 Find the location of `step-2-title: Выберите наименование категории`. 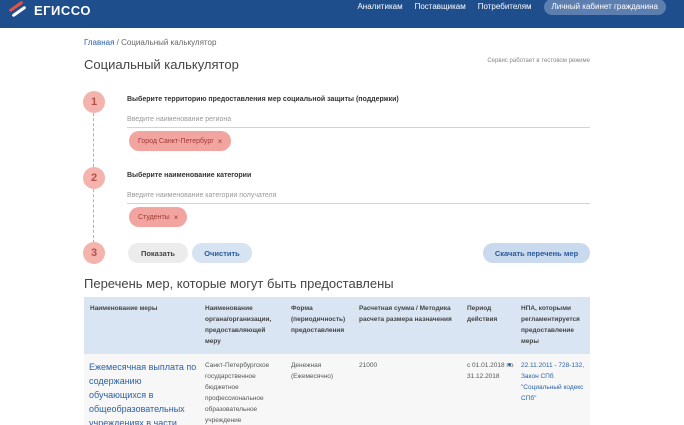

step-2-title: Выберите наименование категории is located at coordinates (189, 175).